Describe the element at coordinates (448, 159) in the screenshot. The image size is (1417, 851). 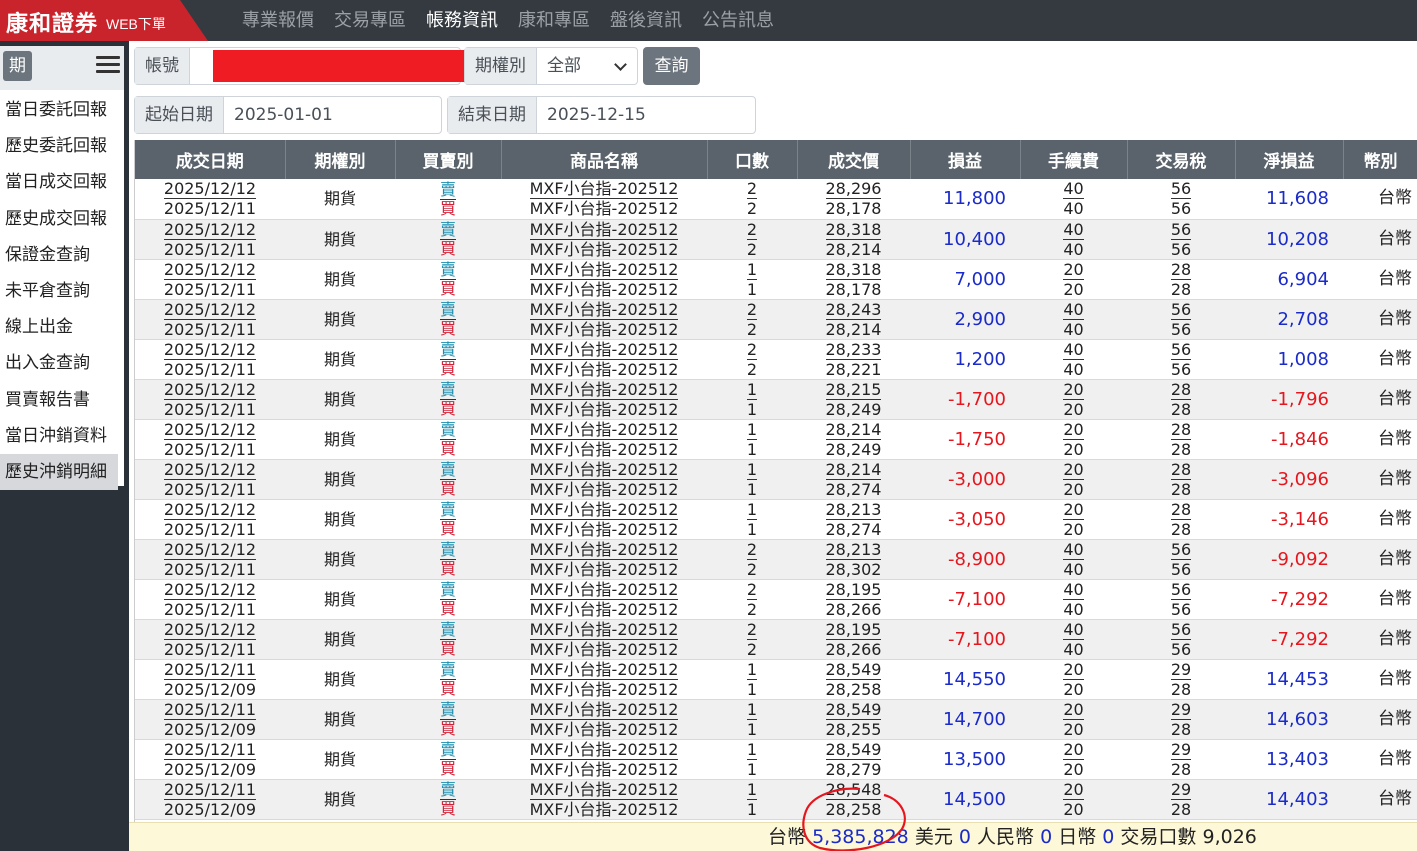
I see `column-header-2: 買賣別` at that location.